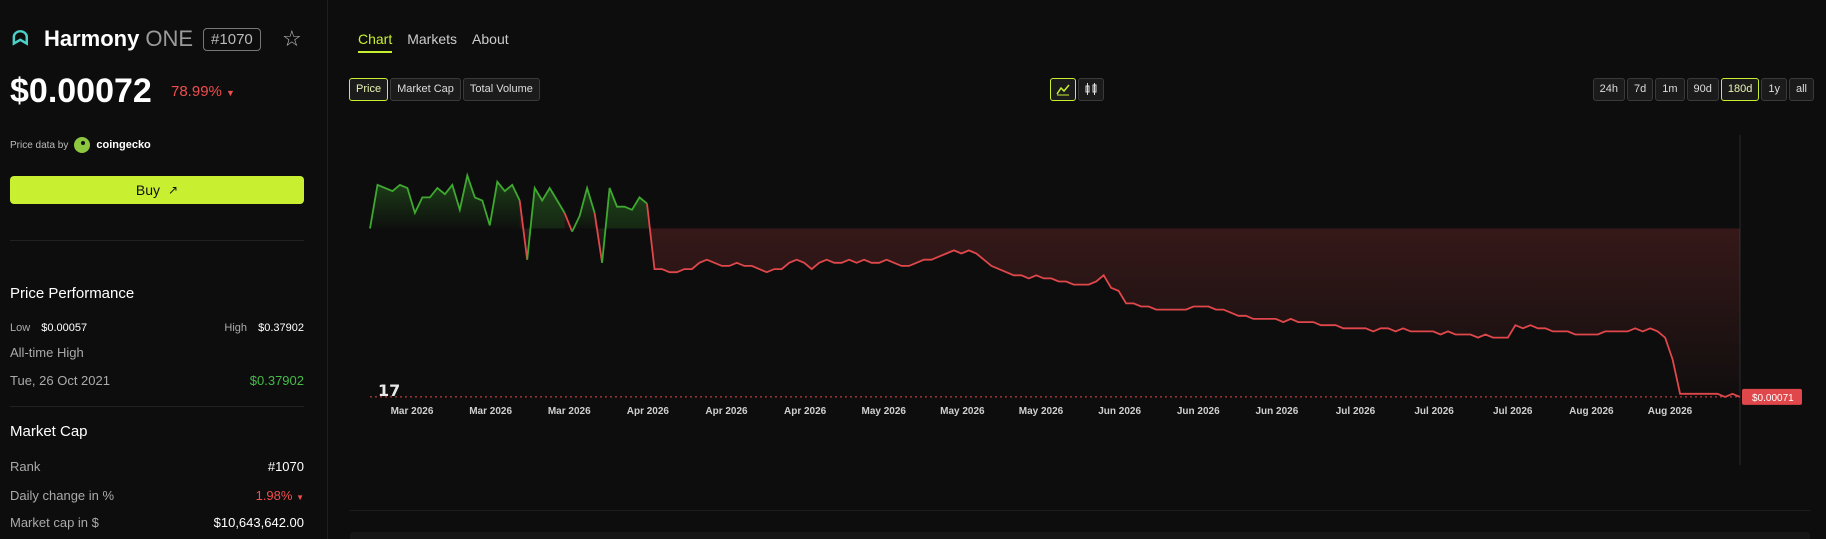  I want to click on range-24h-button: 24h, so click(1608, 89).